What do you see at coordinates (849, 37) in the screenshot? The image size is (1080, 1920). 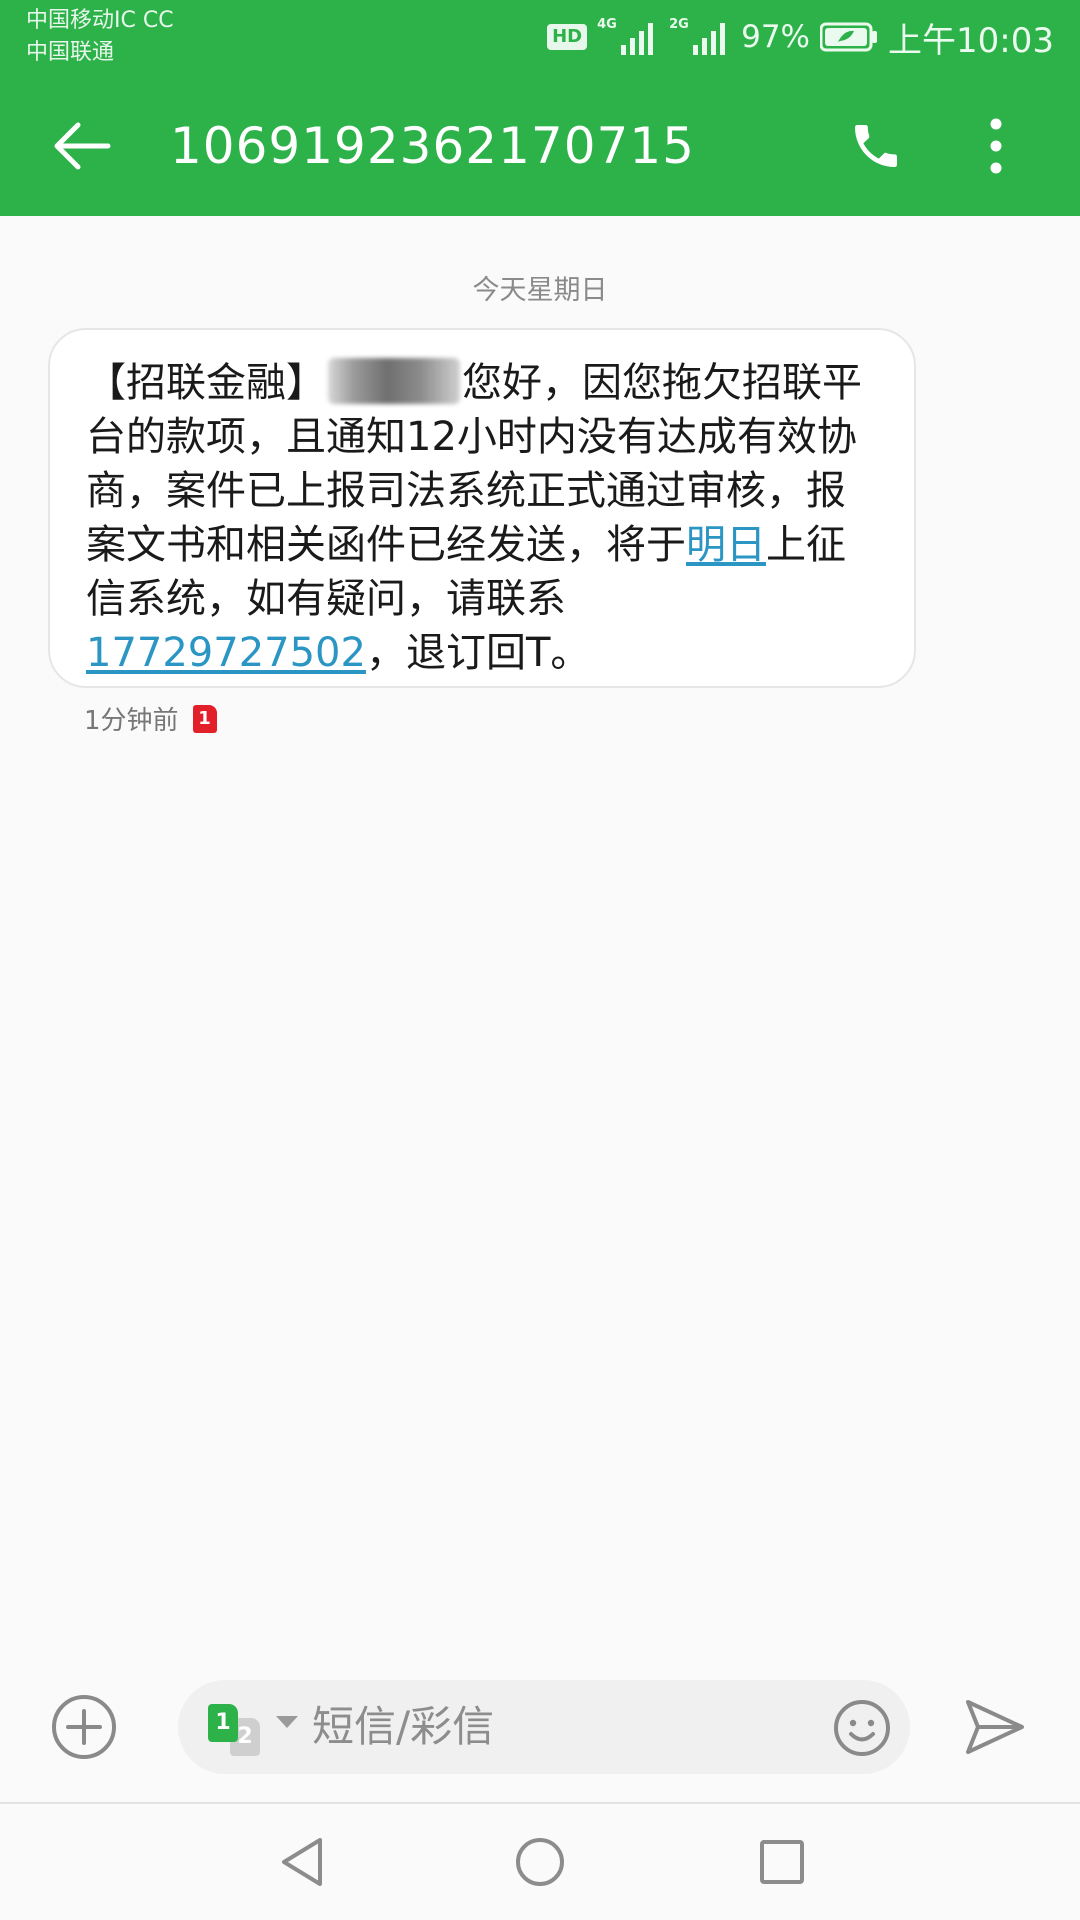 I see `battery-icon` at bounding box center [849, 37].